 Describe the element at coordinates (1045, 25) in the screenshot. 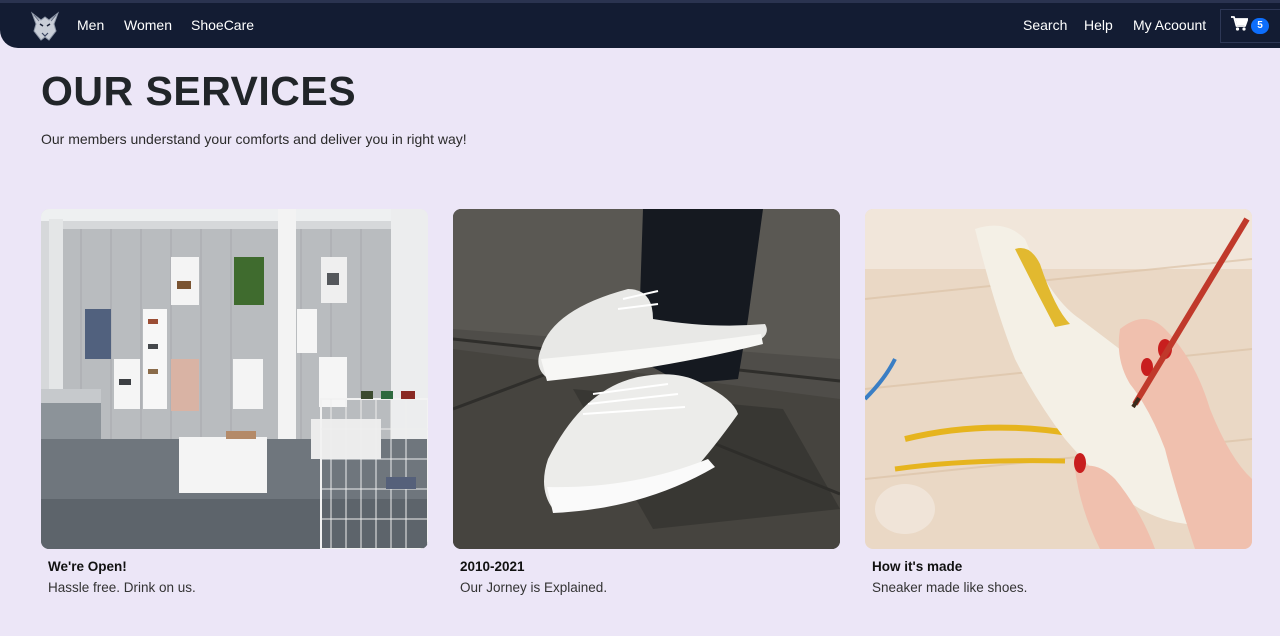

I see `nav-link-search: Search` at that location.